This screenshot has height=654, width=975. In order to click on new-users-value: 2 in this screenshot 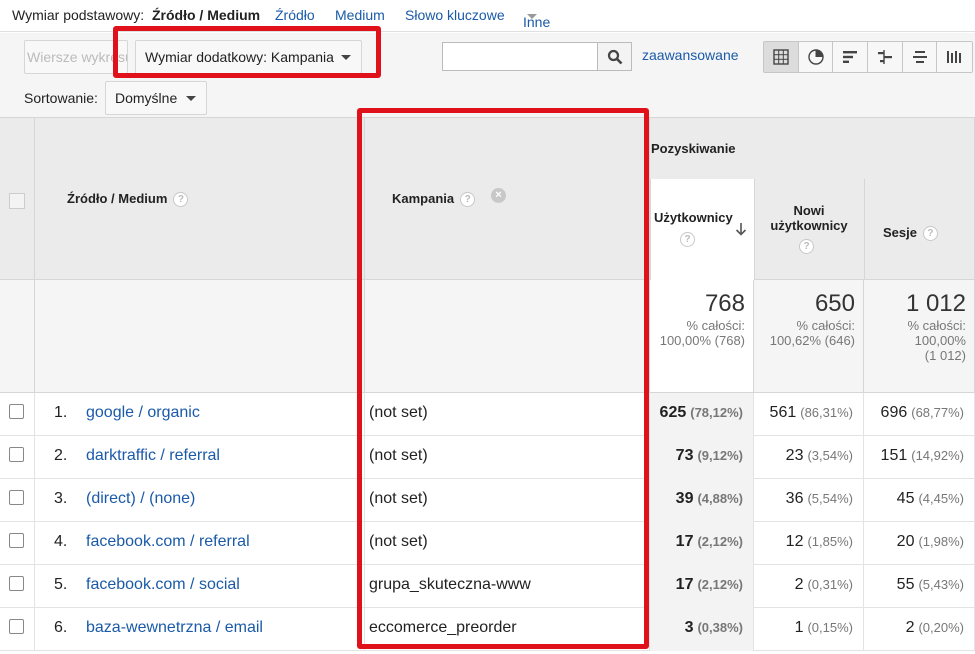, I will do `click(799, 584)`.